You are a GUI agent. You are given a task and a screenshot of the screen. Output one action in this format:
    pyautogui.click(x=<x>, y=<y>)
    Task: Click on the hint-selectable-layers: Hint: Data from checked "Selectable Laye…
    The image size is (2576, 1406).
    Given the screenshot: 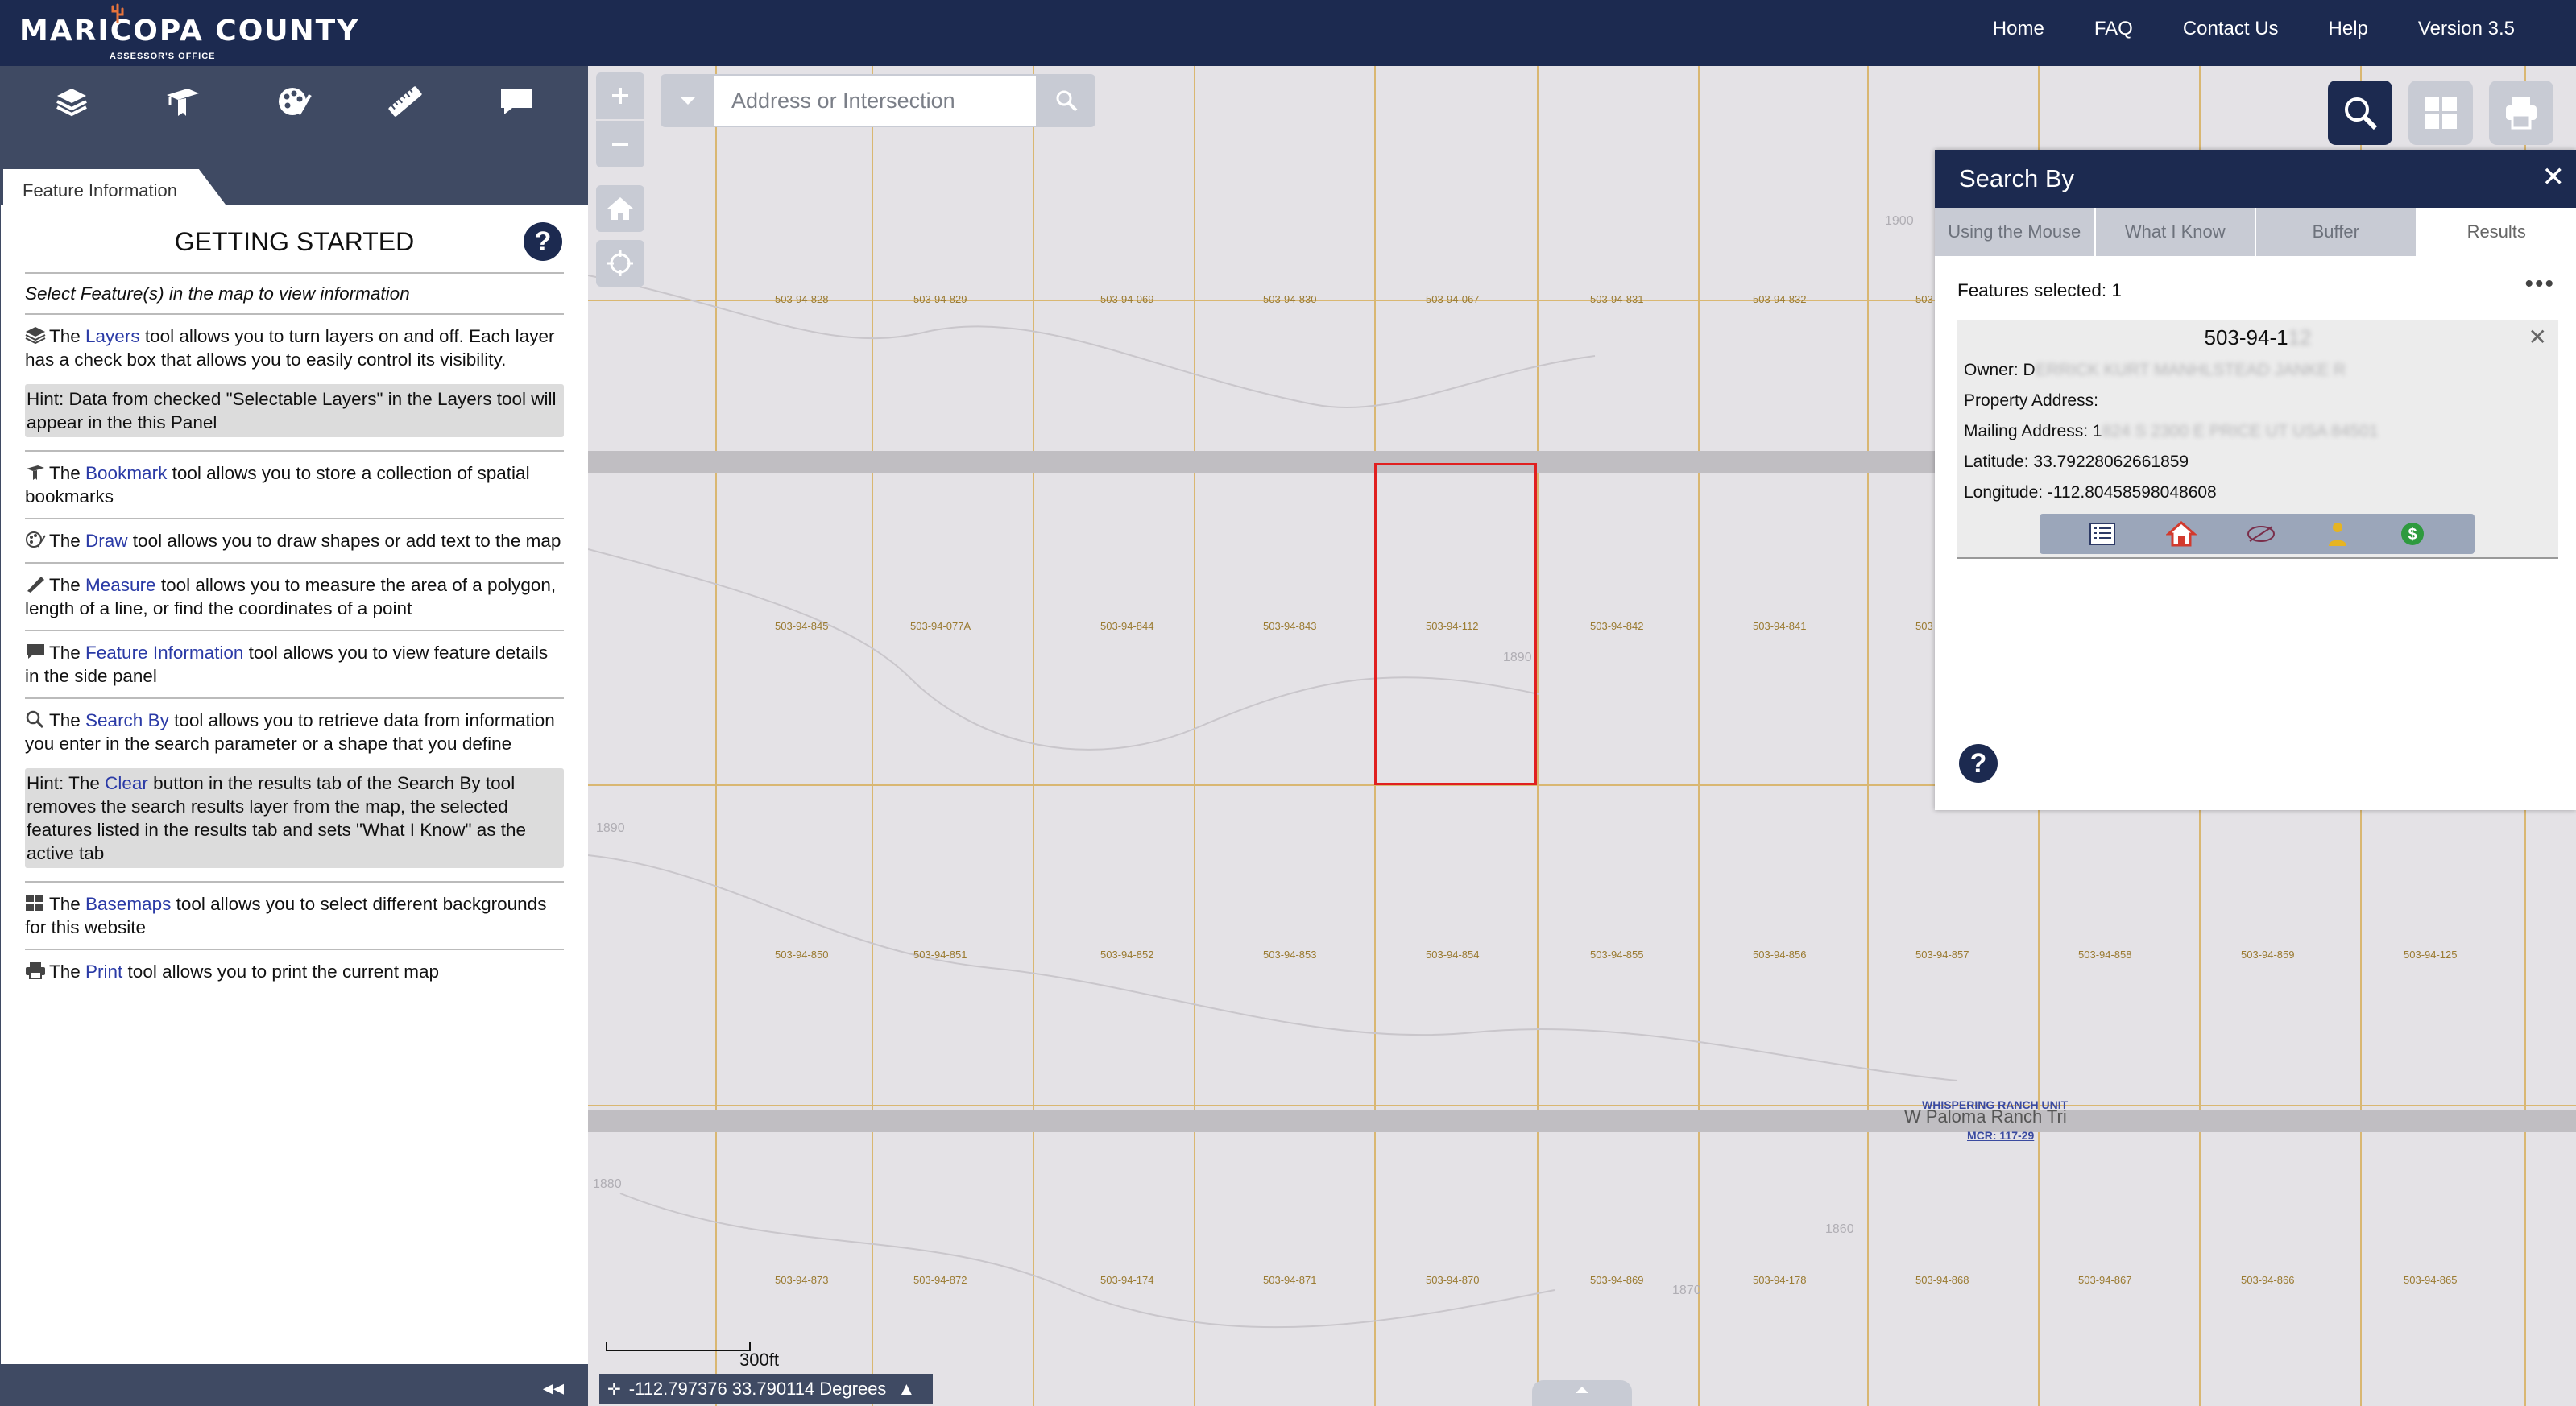 What is the action you would take?
    pyautogui.click(x=294, y=411)
    